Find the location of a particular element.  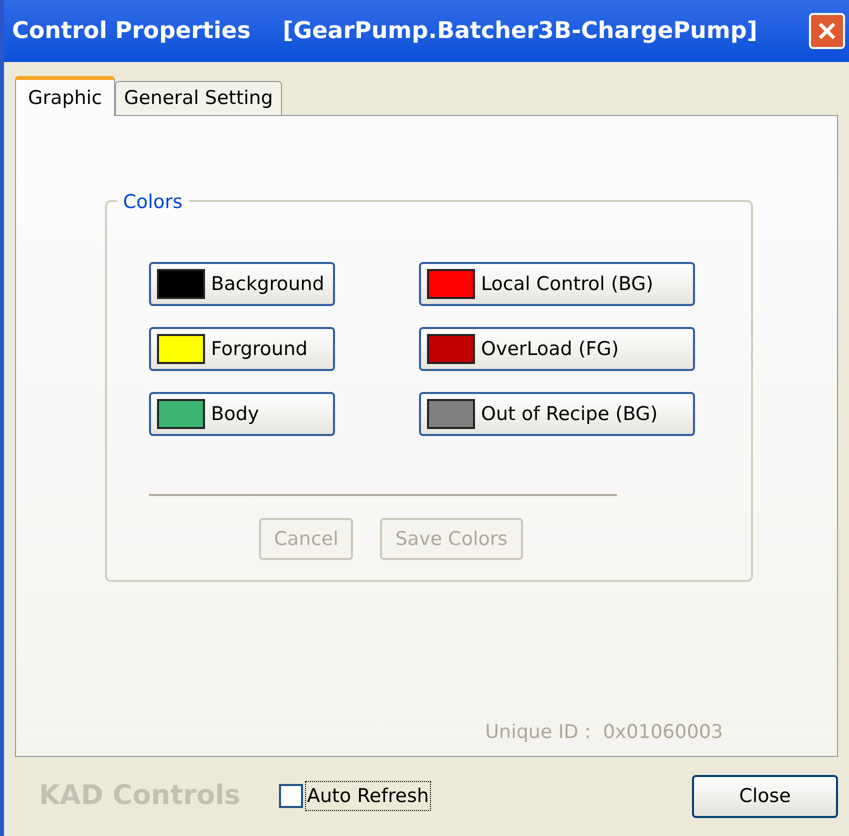

close-button: Close is located at coordinates (765, 796).